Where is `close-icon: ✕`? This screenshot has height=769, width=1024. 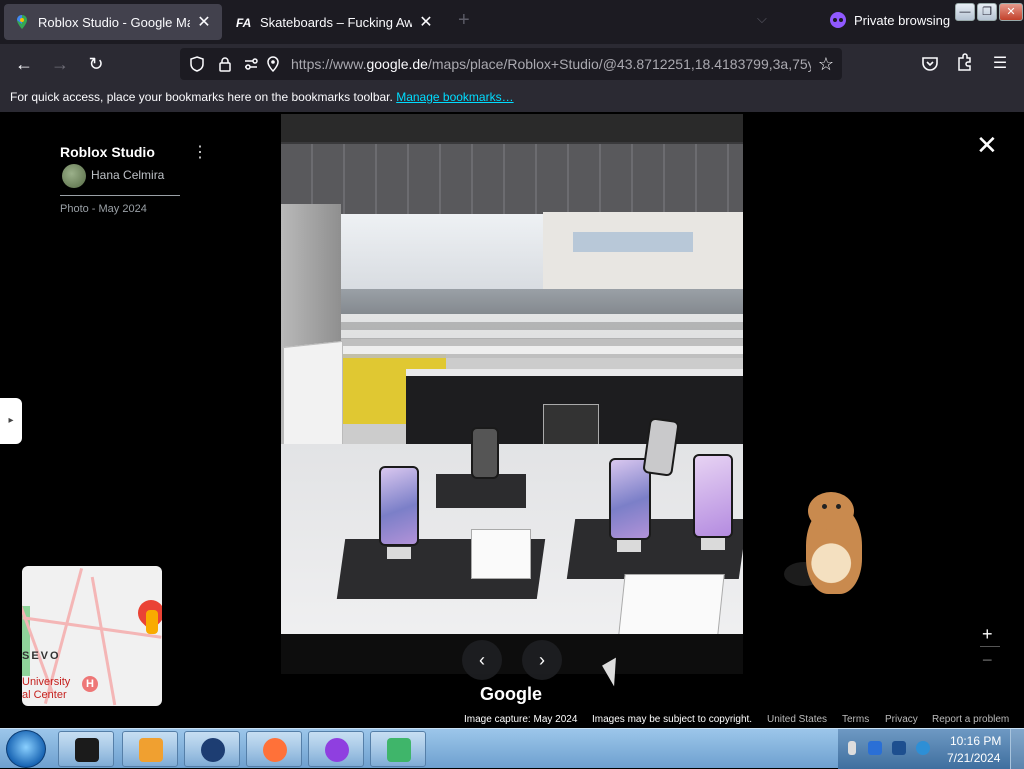 close-icon: ✕ is located at coordinates (987, 145).